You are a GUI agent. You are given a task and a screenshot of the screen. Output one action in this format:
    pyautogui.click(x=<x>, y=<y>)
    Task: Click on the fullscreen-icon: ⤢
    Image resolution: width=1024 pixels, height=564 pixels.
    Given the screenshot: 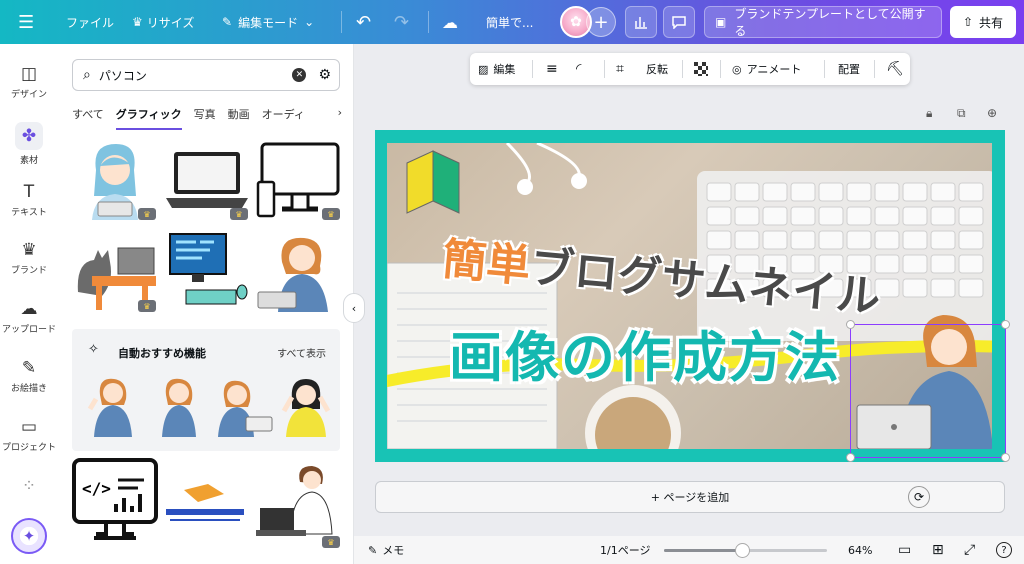 What is the action you would take?
    pyautogui.click(x=969, y=550)
    